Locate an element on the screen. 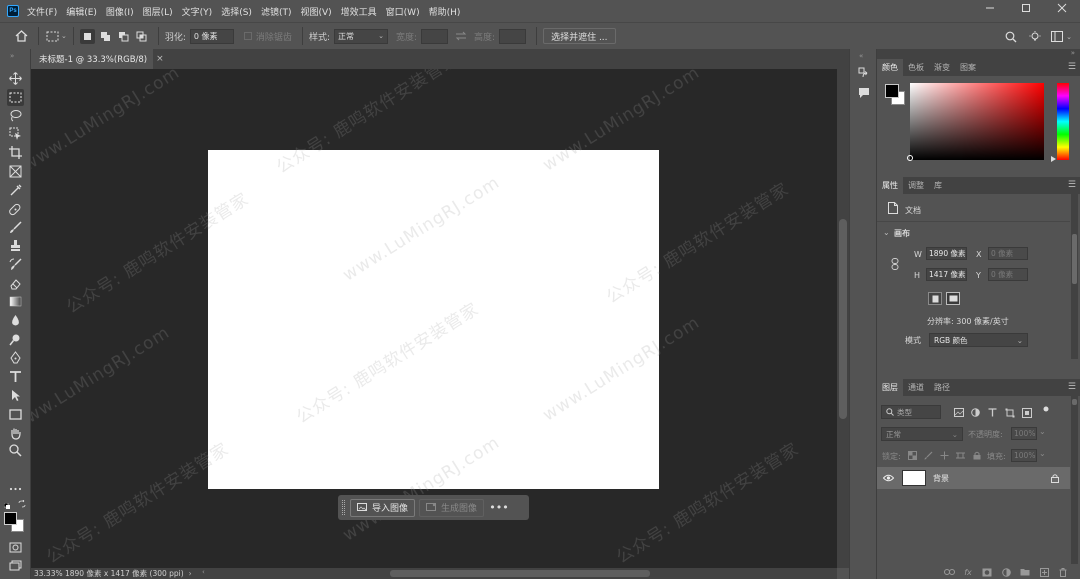  new-layer-button is located at coordinates (1044, 572).